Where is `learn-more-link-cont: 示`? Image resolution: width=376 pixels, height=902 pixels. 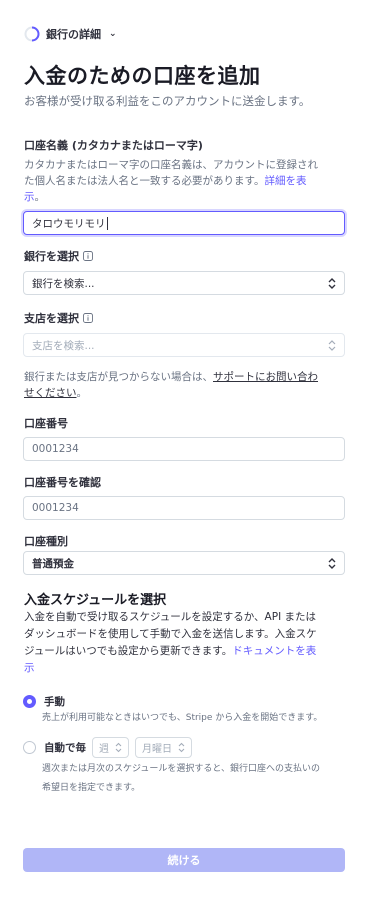 learn-more-link-cont: 示 is located at coordinates (29, 197).